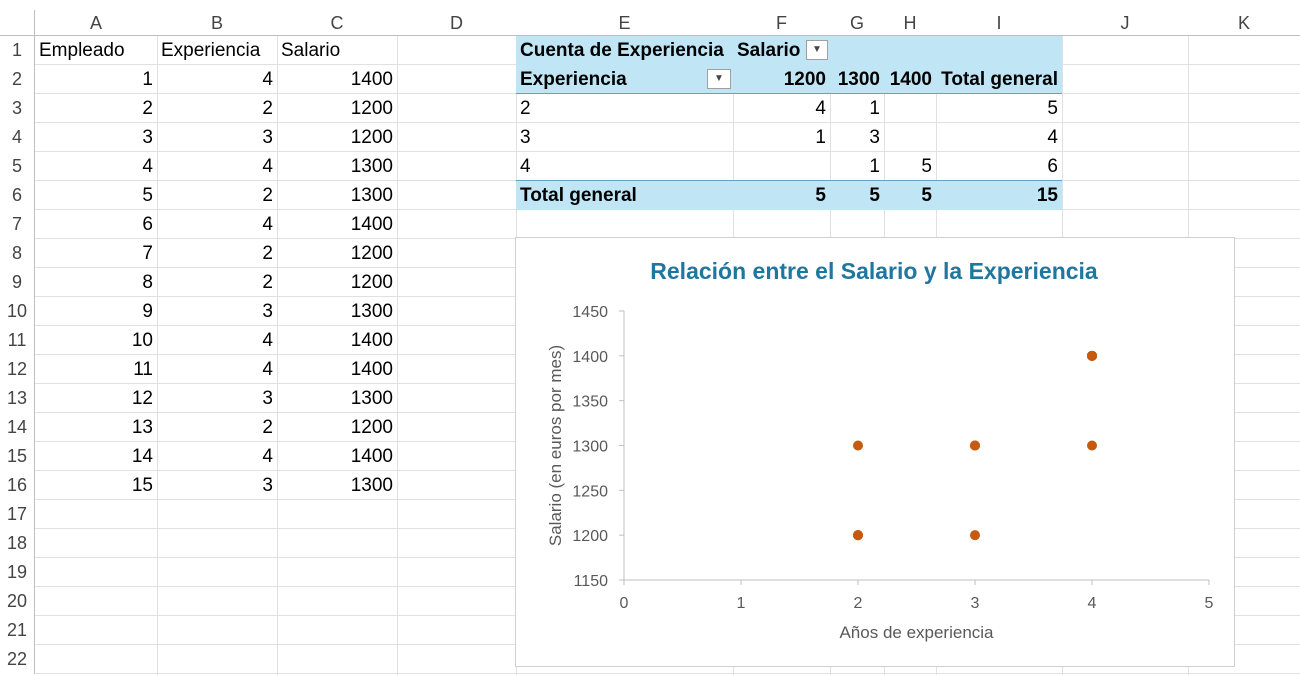 This screenshot has height=675, width=1300. Describe the element at coordinates (96, 340) in the screenshot. I see `table-cell: 10` at that location.